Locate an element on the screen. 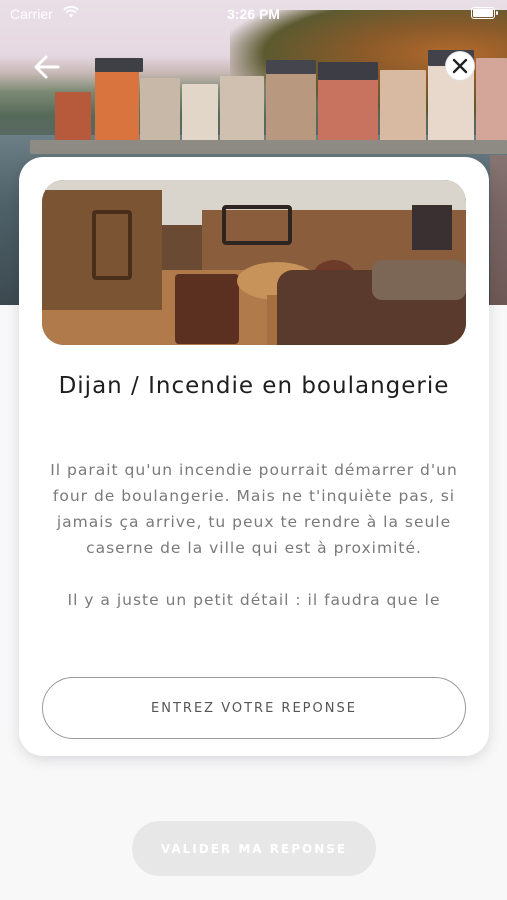 The image size is (507, 900). close-icon is located at coordinates (460, 66).